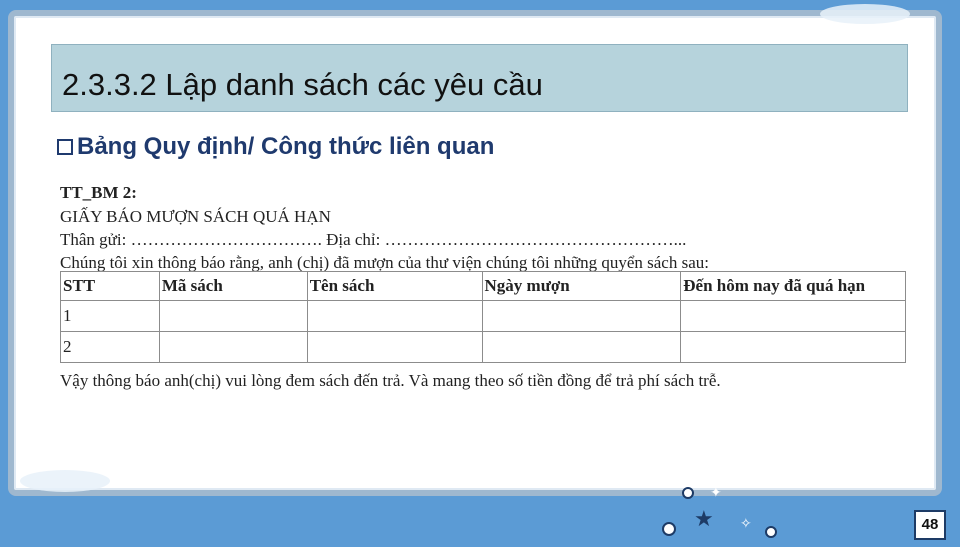  I want to click on table-row: 1, so click(483, 316).